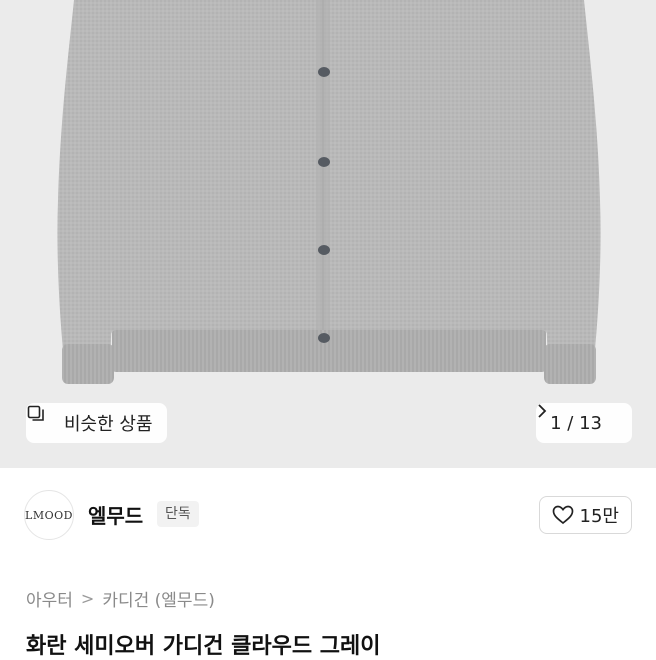 Image resolution: width=656 pixels, height=660 pixels. I want to click on breadcrumb: 아우터 > 카디건 (엘무드), so click(120, 598).